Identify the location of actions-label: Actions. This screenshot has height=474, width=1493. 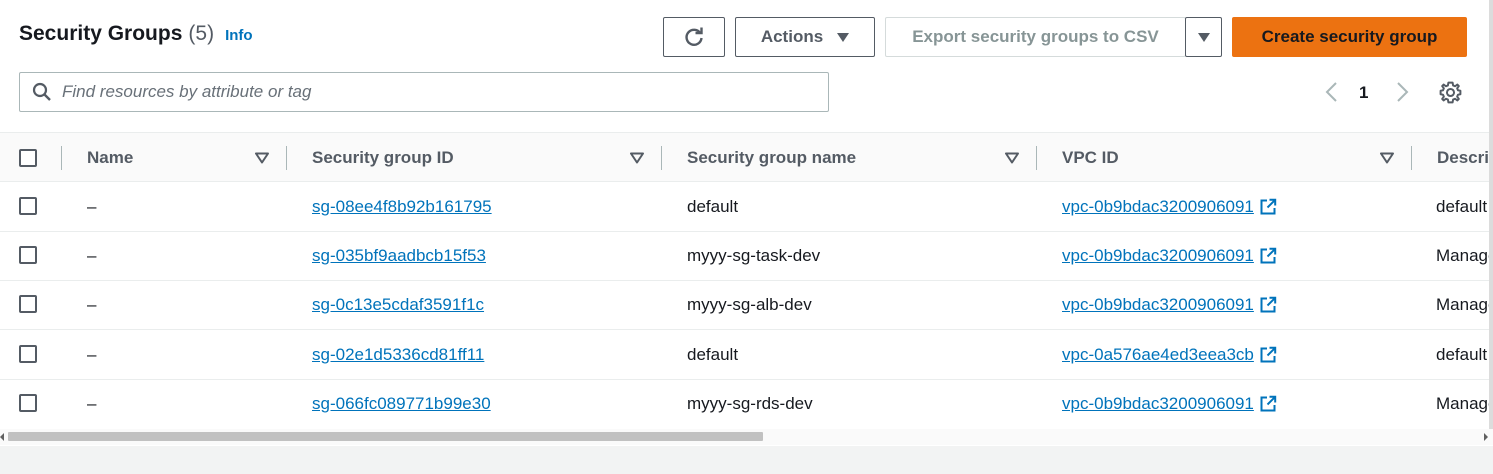
(792, 36).